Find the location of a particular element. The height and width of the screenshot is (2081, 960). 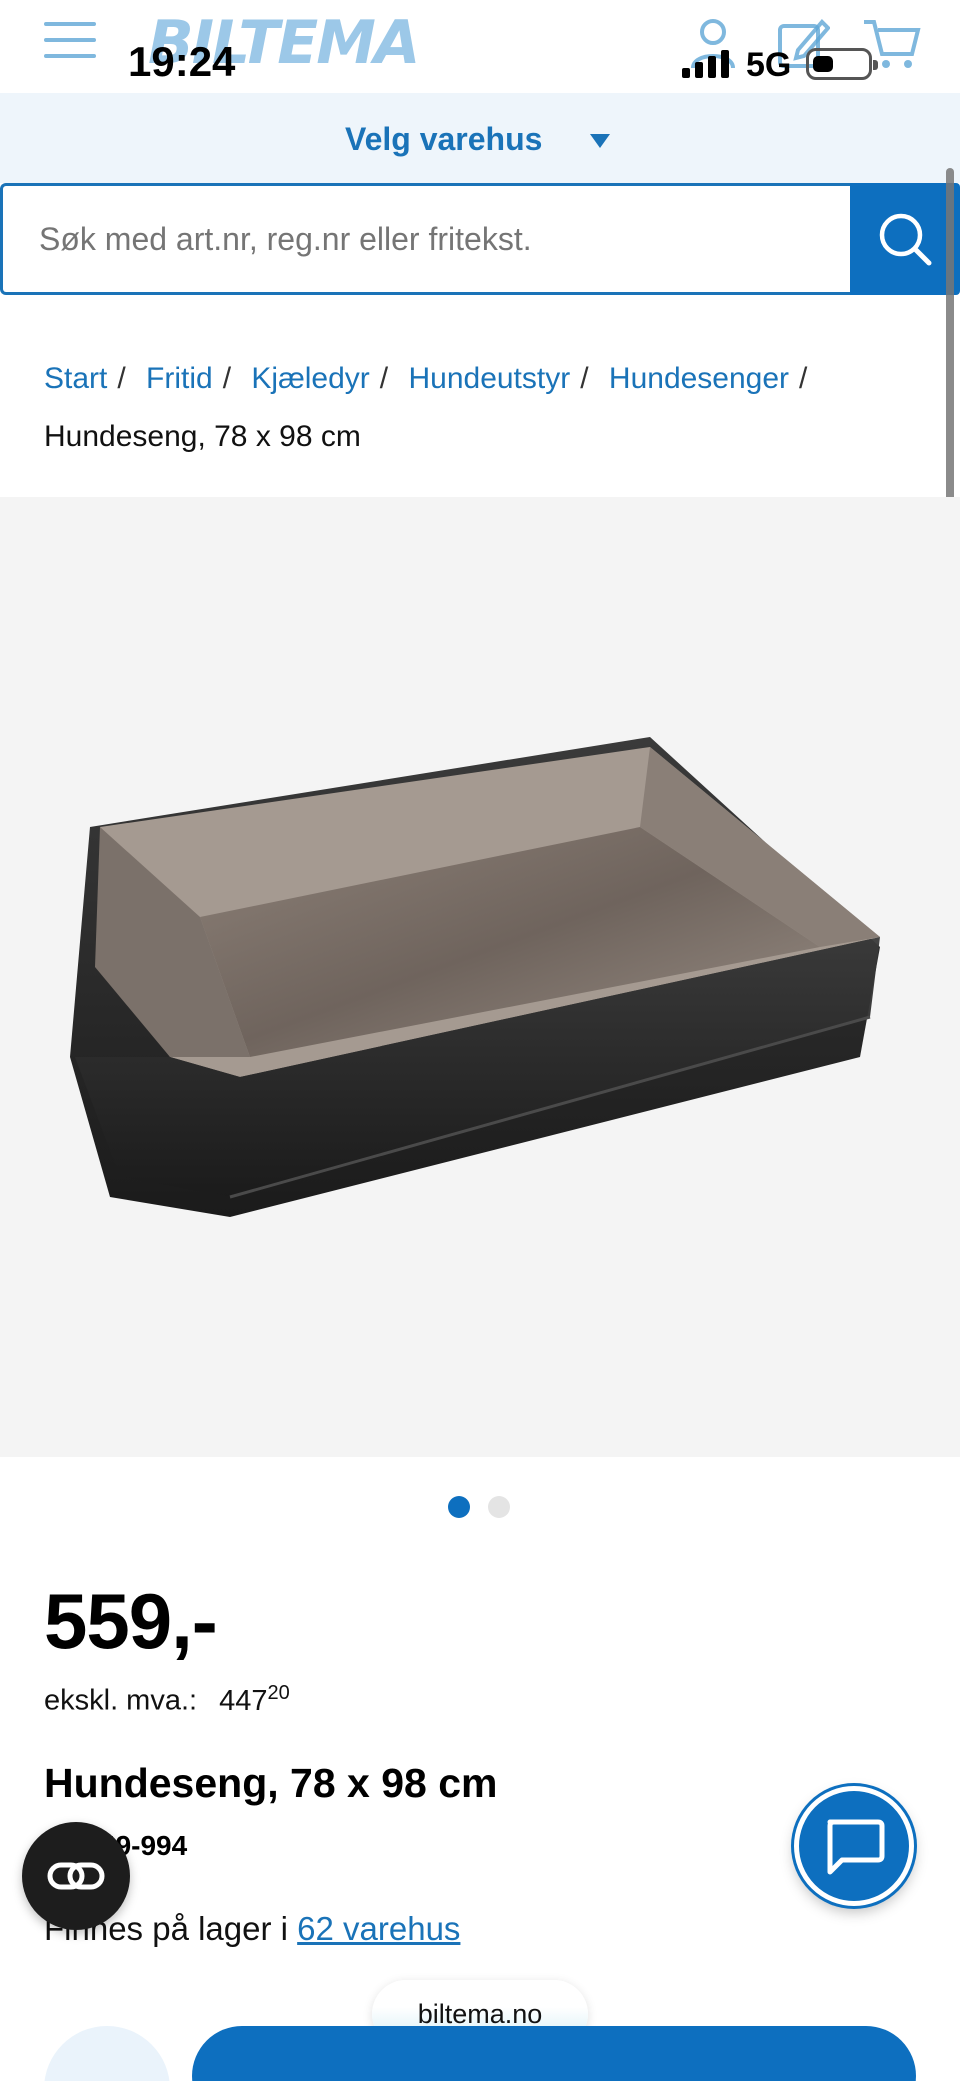

menu-icon is located at coordinates (70, 42).